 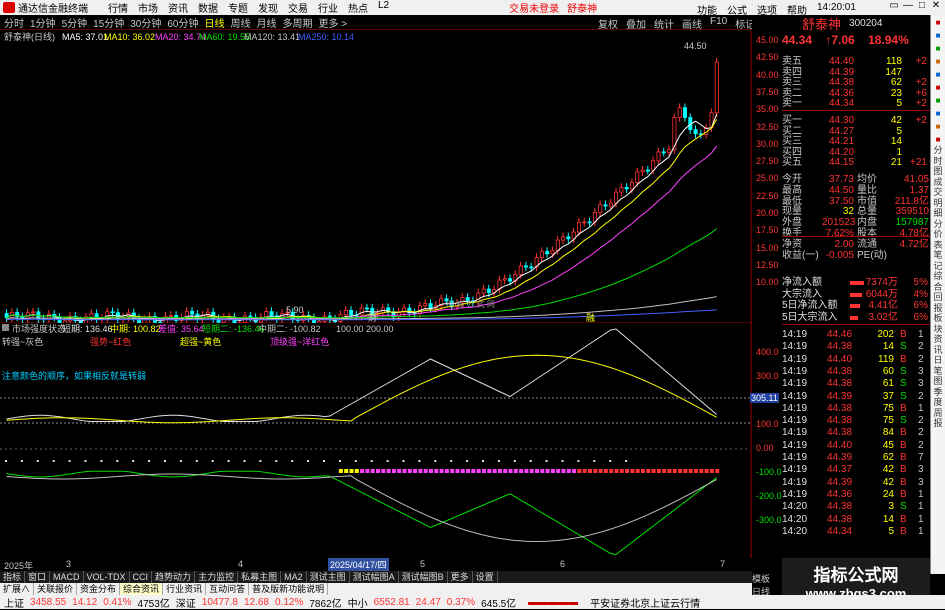 What do you see at coordinates (938, 192) in the screenshot?
I see `sidebar-char: 交` at bounding box center [938, 192].